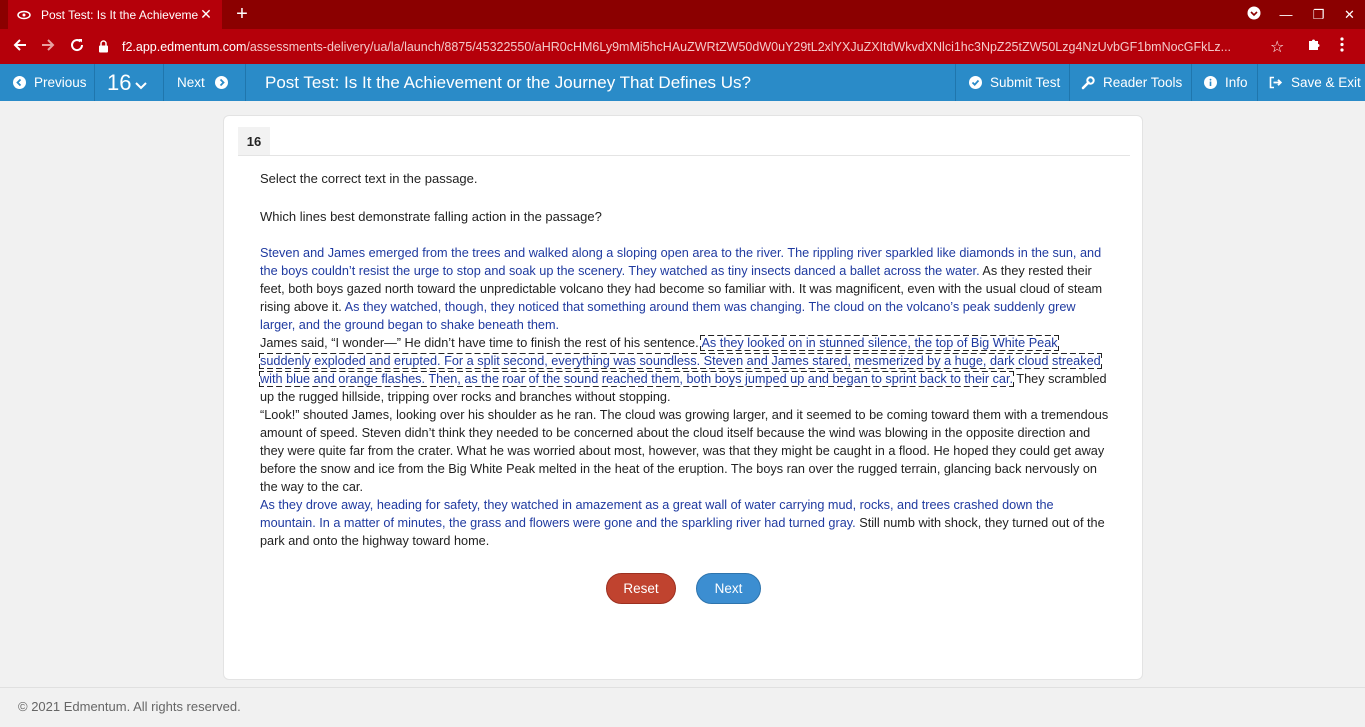 This screenshot has height=727, width=1365. I want to click on bookmark-star-icon: ☆, so click(1277, 47).